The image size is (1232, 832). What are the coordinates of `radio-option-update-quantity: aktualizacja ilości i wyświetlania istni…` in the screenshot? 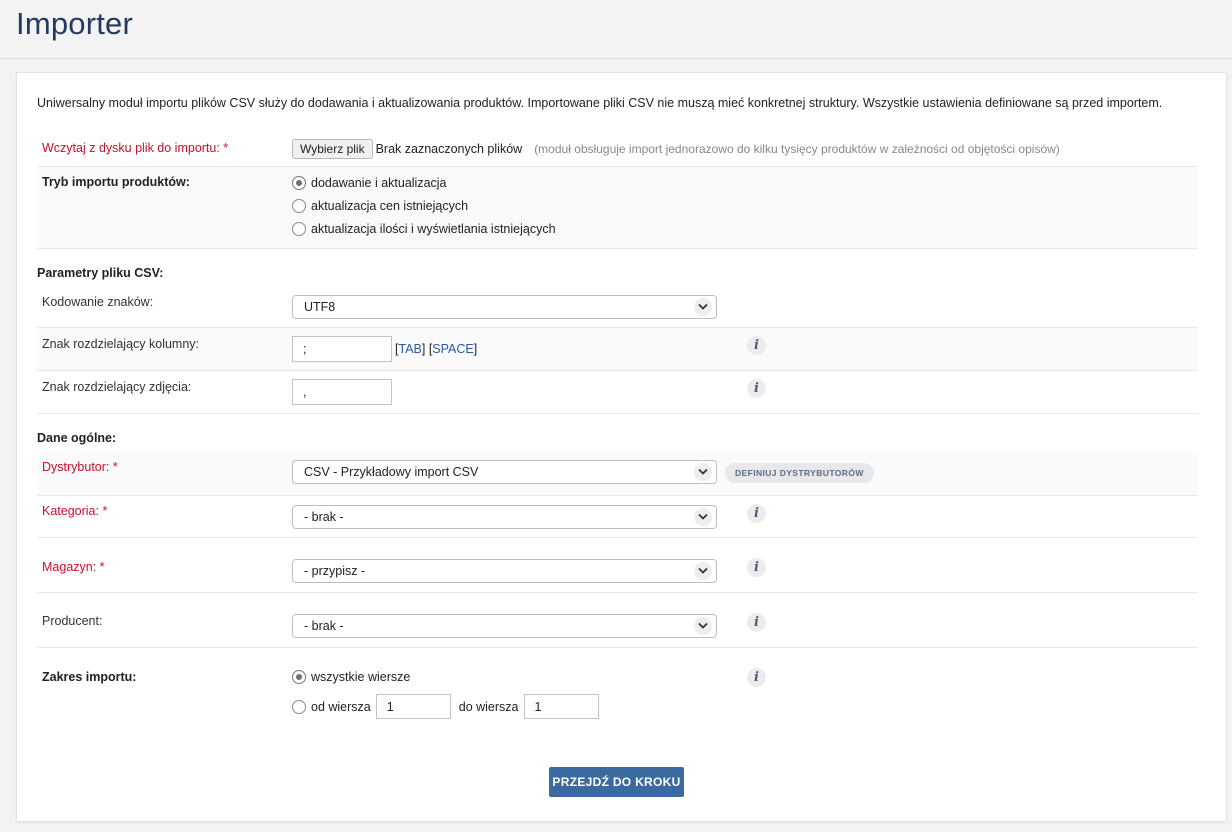 It's located at (424, 228).